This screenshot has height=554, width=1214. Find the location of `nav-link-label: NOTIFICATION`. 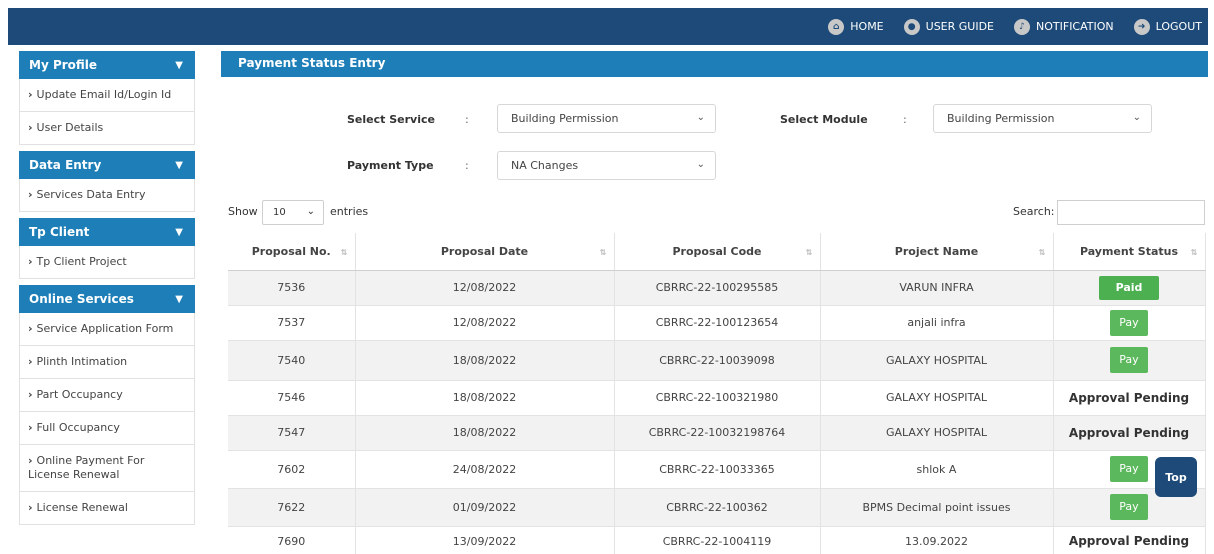

nav-link-label: NOTIFICATION is located at coordinates (1075, 26).